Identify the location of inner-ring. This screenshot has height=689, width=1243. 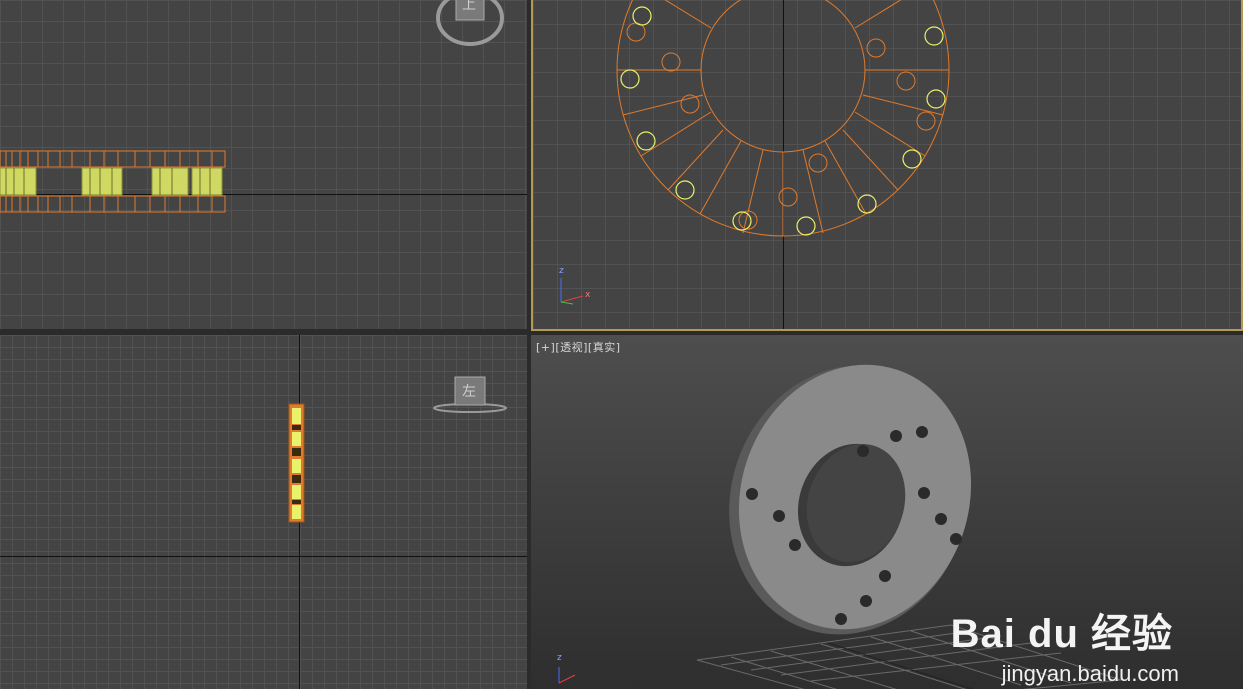
(783, 76).